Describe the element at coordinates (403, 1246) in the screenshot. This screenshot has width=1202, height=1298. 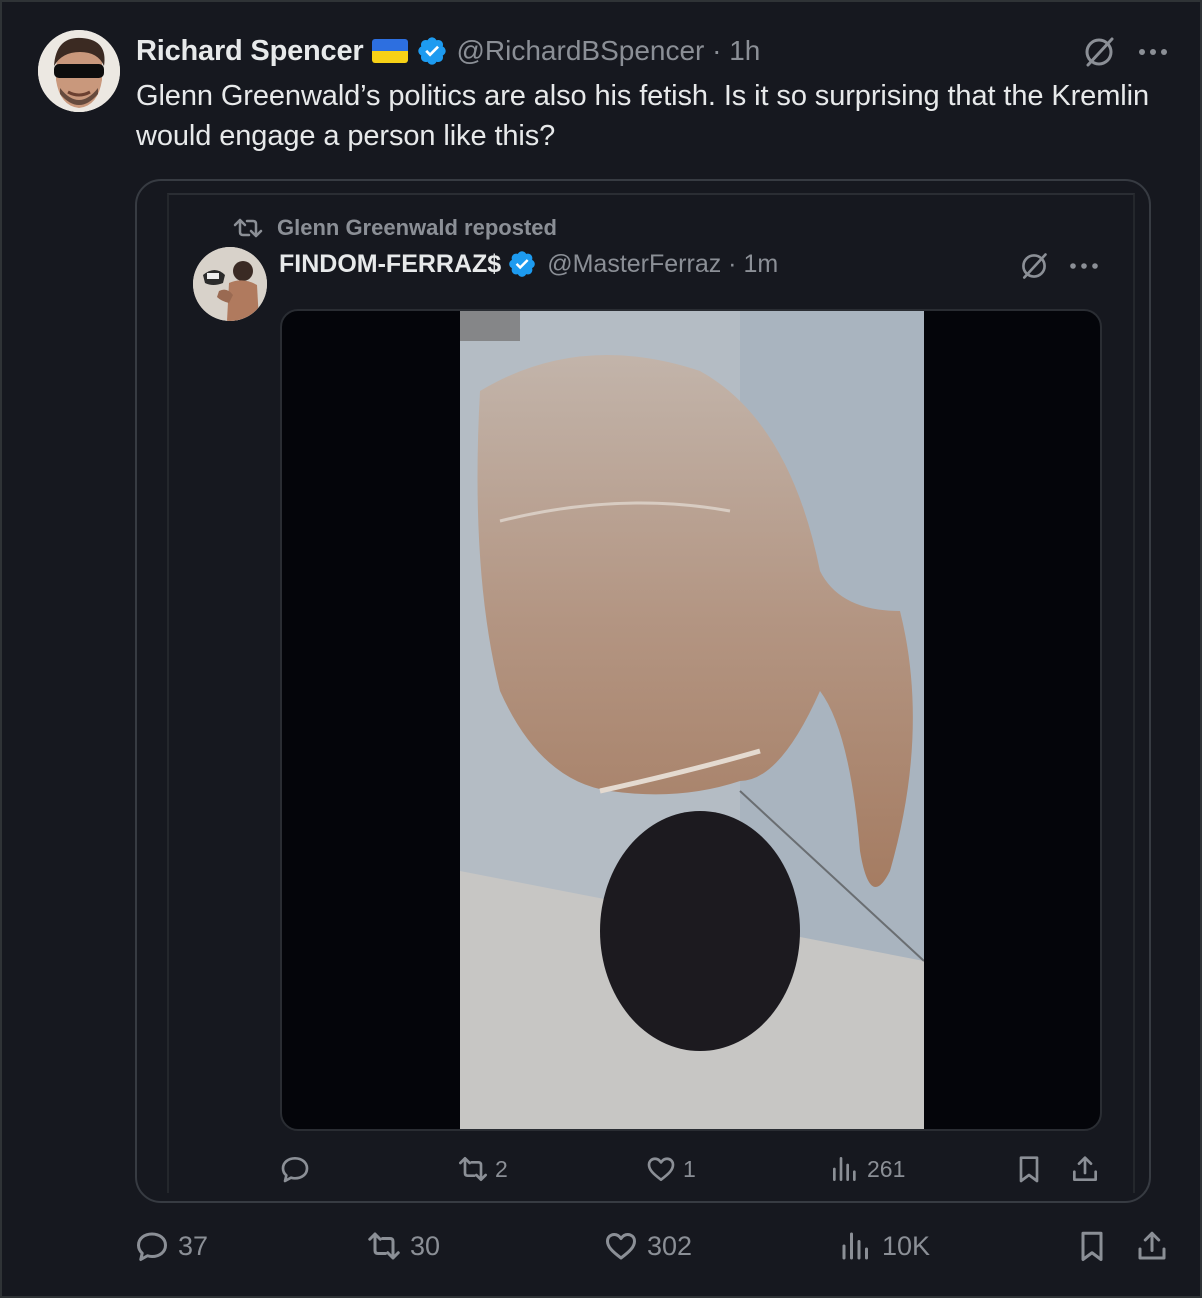
I see `repost-button: 30` at that location.